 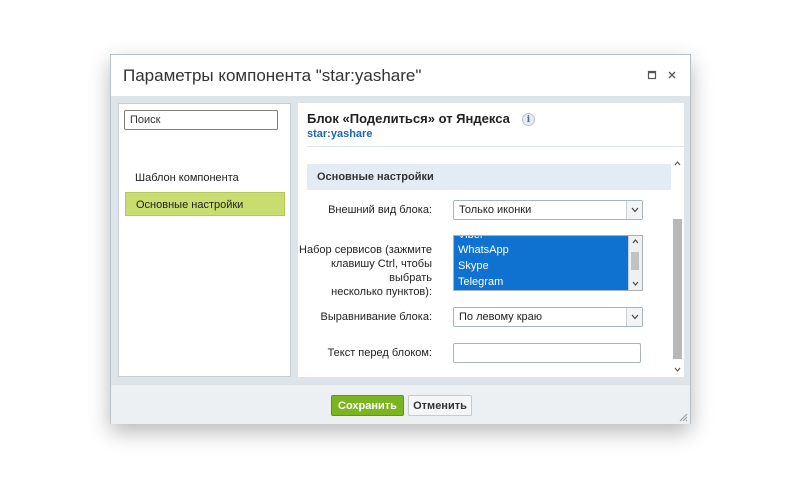 I want to click on text-before-input, so click(x=547, y=353).